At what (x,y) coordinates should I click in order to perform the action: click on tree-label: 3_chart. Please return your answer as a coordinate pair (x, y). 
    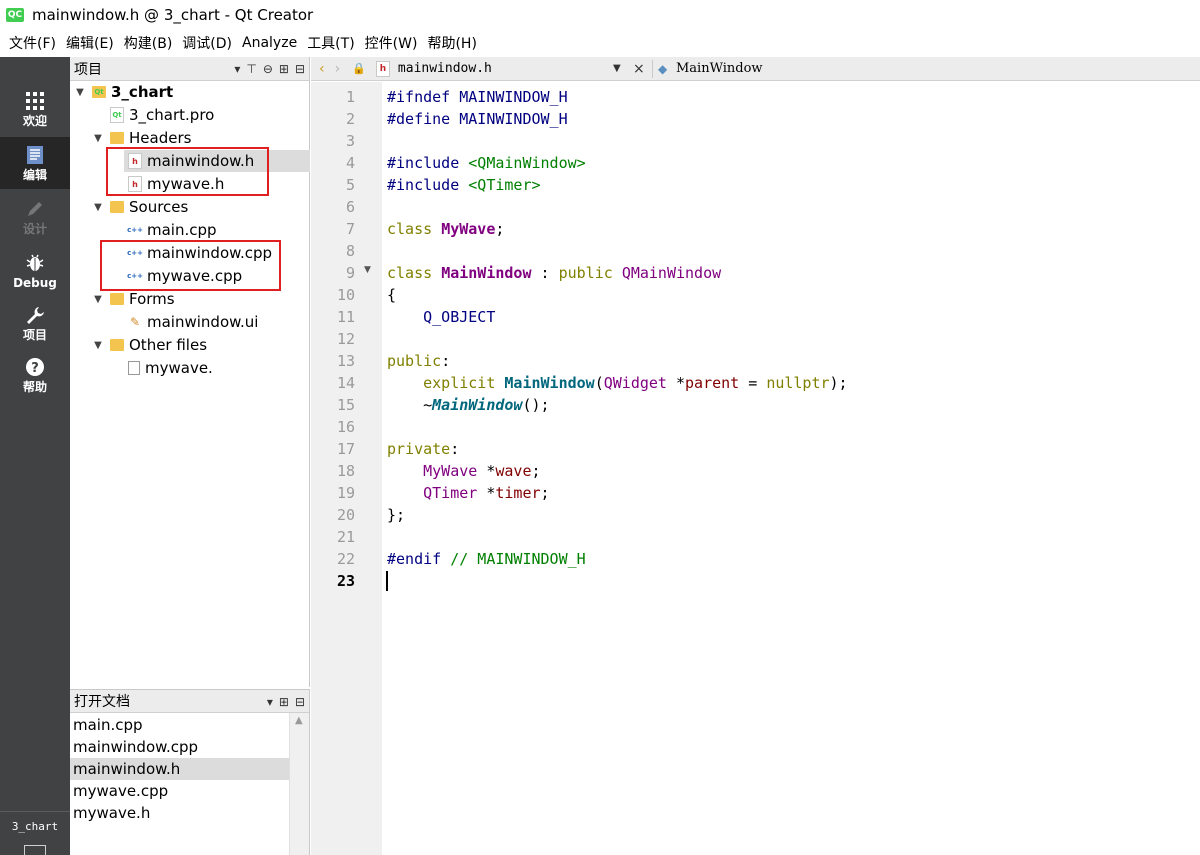
    Looking at the image, I should click on (142, 92).